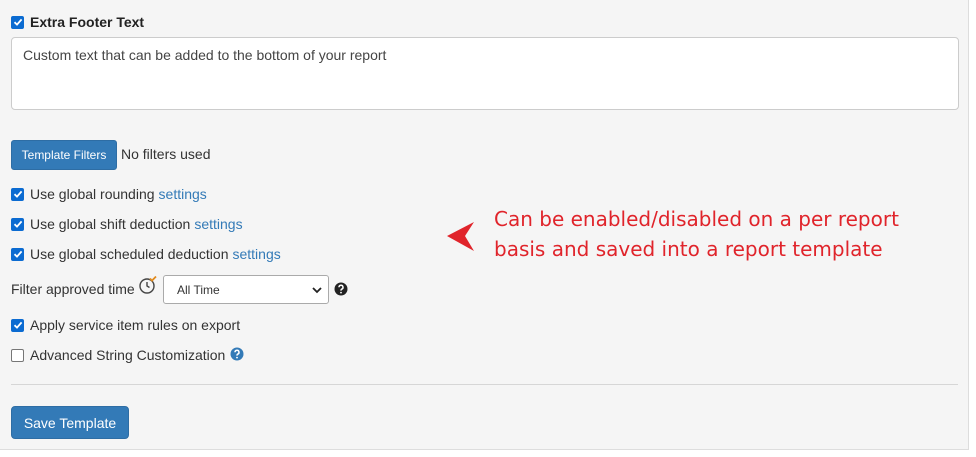 Image resolution: width=976 pixels, height=457 pixels. I want to click on shift-deduction-settings-link: settings, so click(218, 224).